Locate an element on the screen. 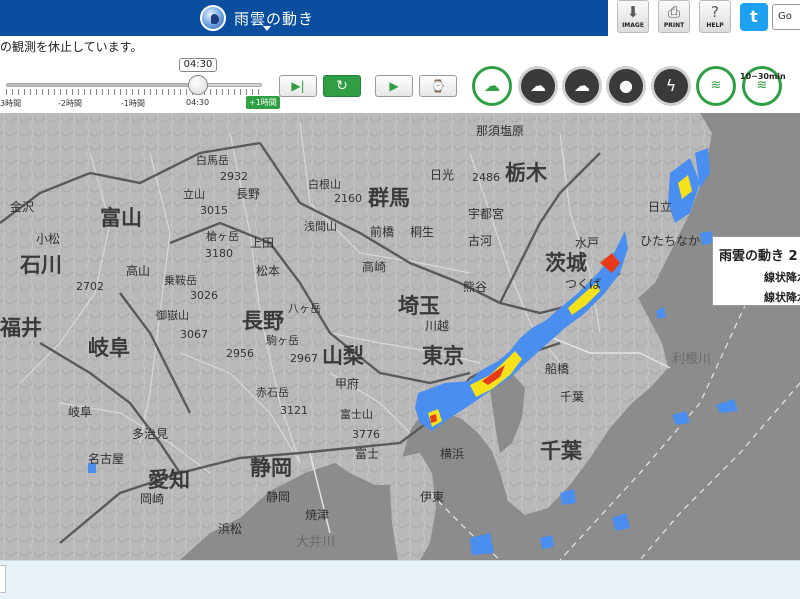 This screenshot has height=599, width=800. tick-label: 3時間 is located at coordinates (11, 103).